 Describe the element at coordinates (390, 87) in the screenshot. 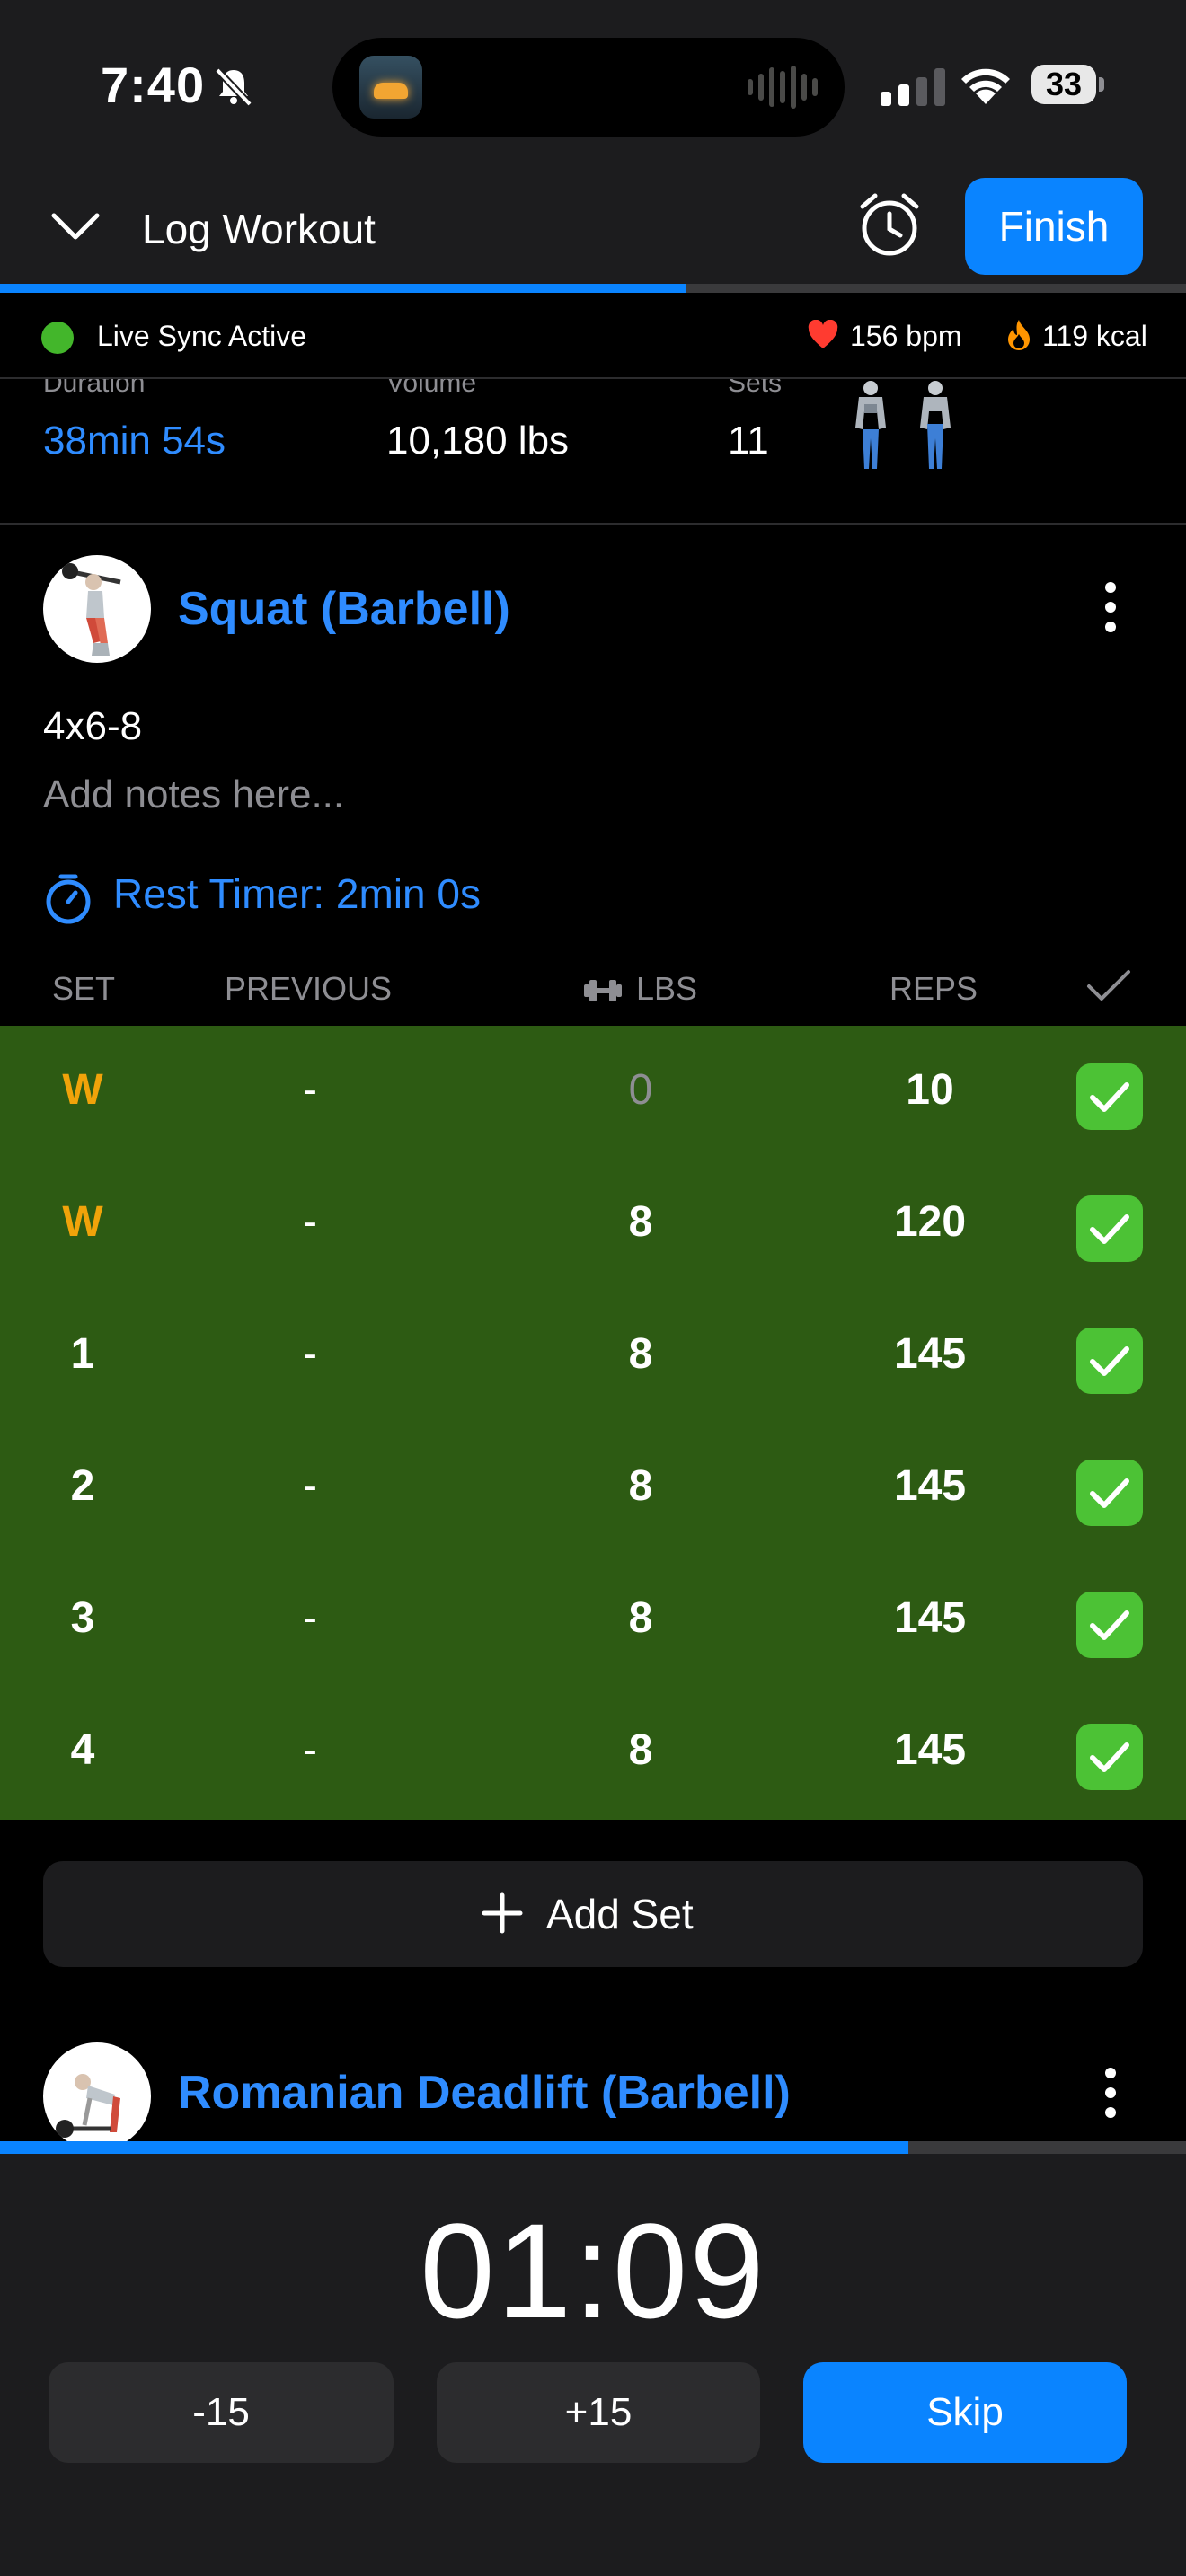

I see `live-activity-app-icon` at that location.